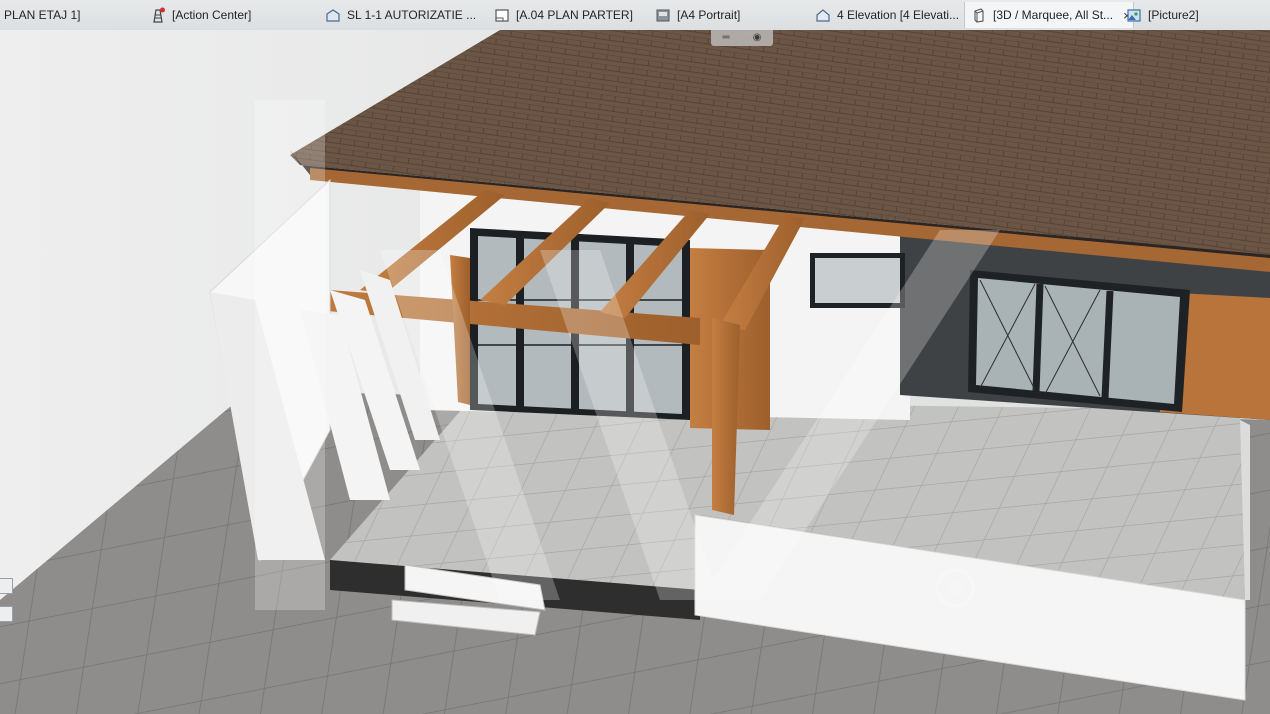 This screenshot has width=1270, height=714. I want to click on left-edge-toolbar, so click(7, 606).